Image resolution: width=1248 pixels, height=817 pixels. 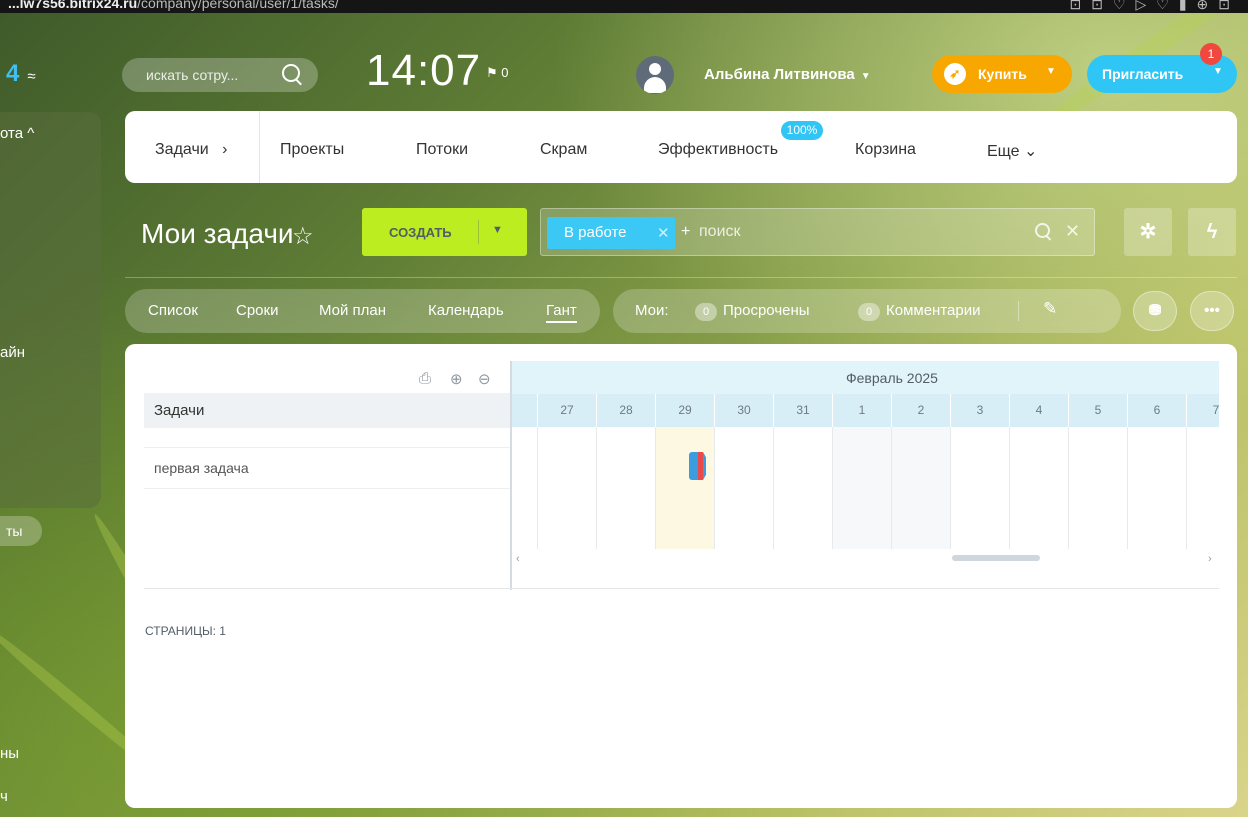 I want to click on counters-label: Мои:, so click(x=652, y=310).